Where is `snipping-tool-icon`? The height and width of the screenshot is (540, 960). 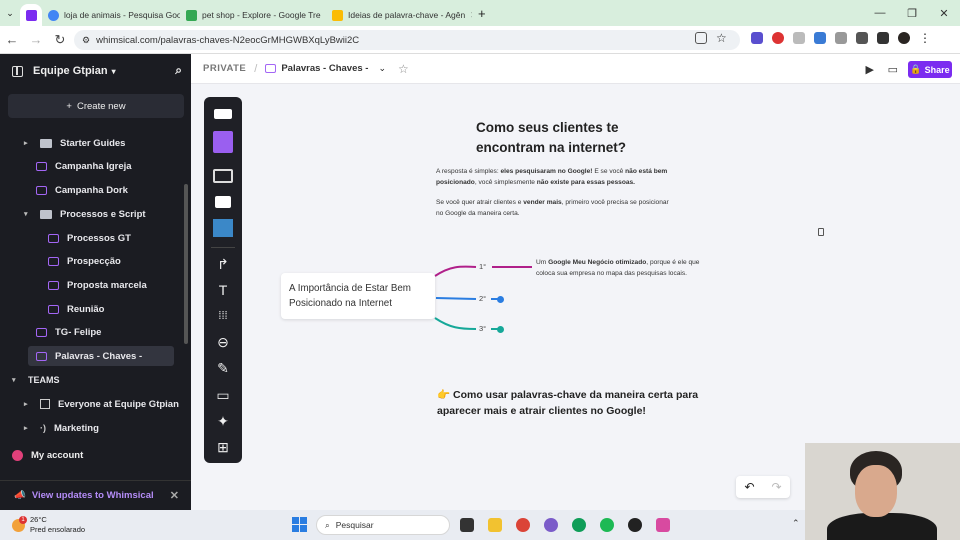 snipping-tool-icon is located at coordinates (663, 525).